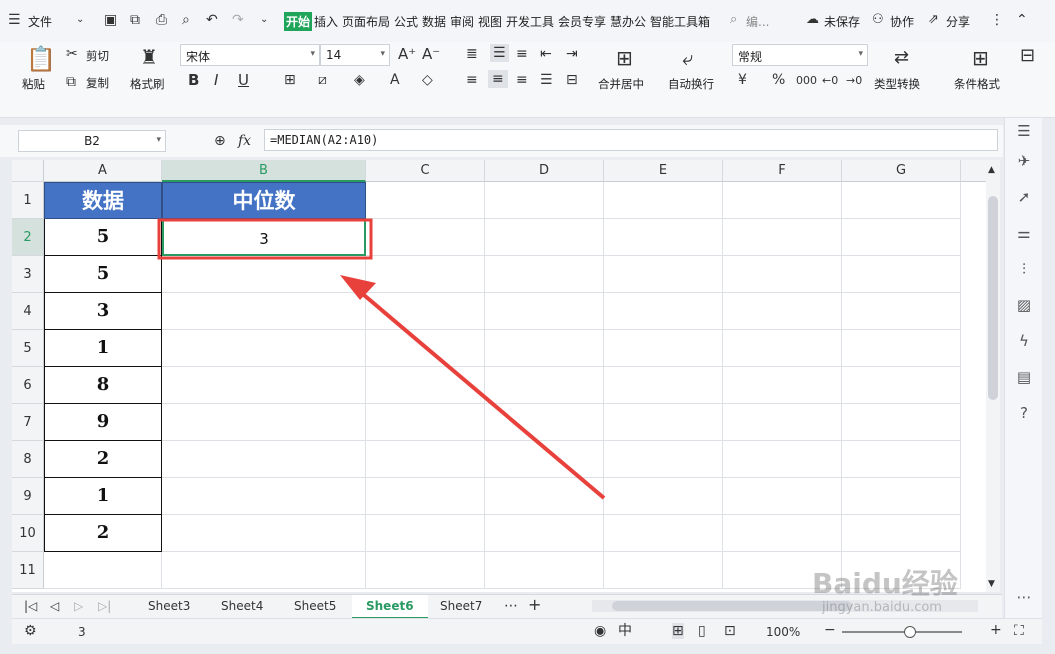 Image resolution: width=1055 pixels, height=654 pixels. Describe the element at coordinates (186, 20) in the screenshot. I see `print-preview-icon: ⌕` at that location.